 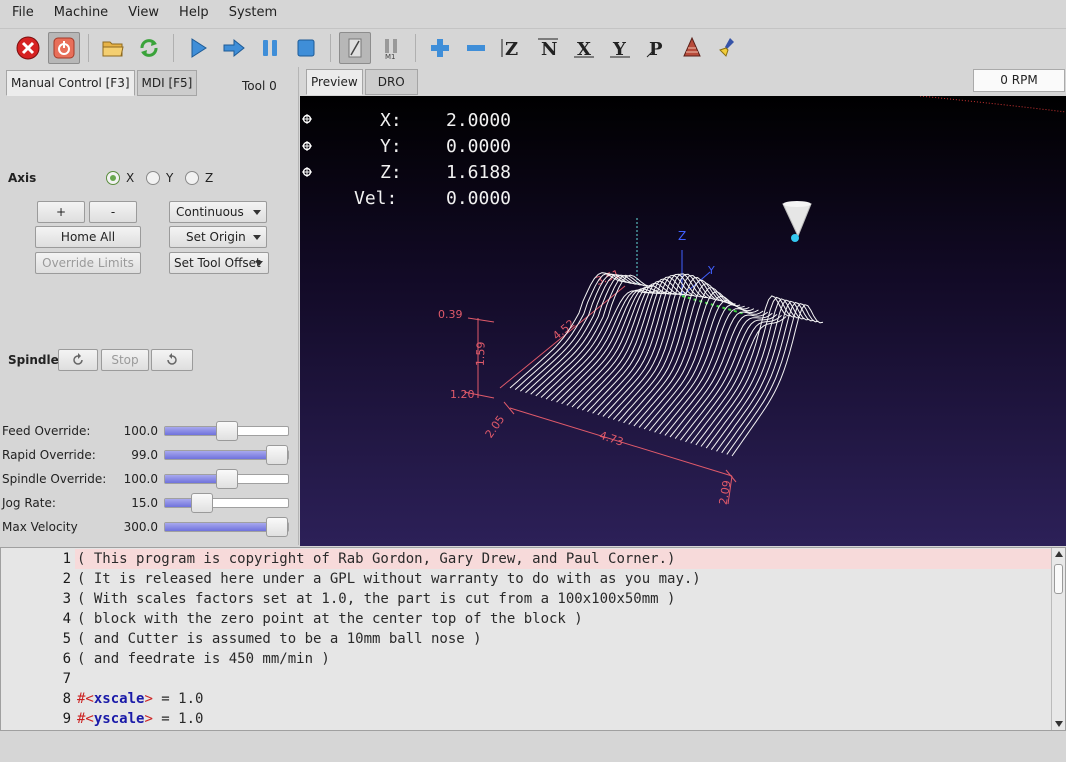 I want to click on view-z-button: Z, so click(x=512, y=48).